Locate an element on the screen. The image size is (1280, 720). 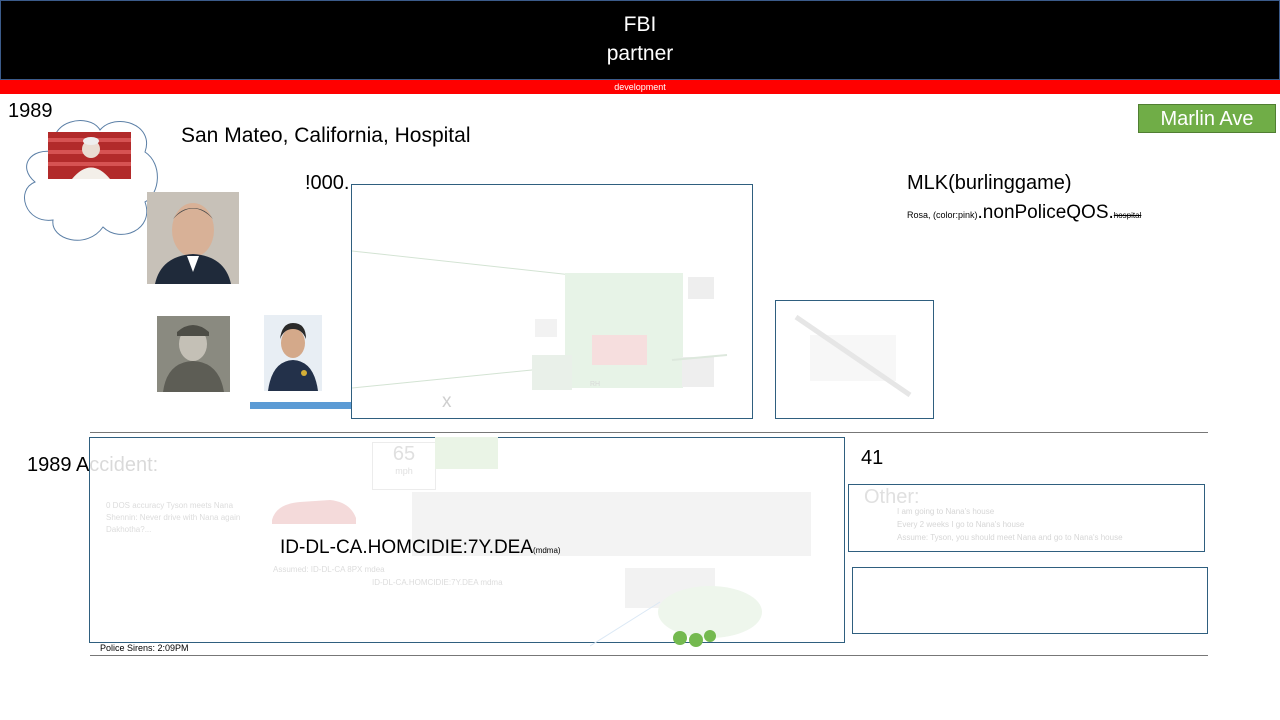
faint-note: Shennin: Never drive with Nana again is located at coordinates (173, 517).